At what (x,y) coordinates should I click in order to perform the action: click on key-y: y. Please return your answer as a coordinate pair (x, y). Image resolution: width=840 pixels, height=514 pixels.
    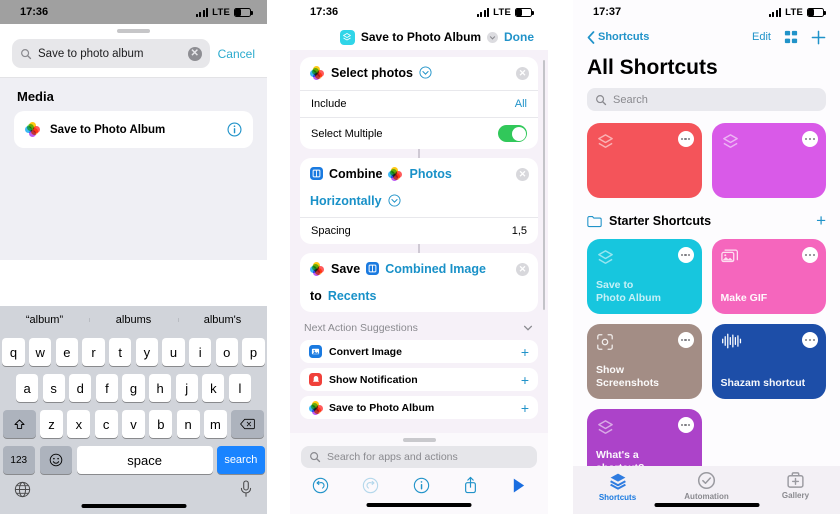
    Looking at the image, I should click on (146, 352).